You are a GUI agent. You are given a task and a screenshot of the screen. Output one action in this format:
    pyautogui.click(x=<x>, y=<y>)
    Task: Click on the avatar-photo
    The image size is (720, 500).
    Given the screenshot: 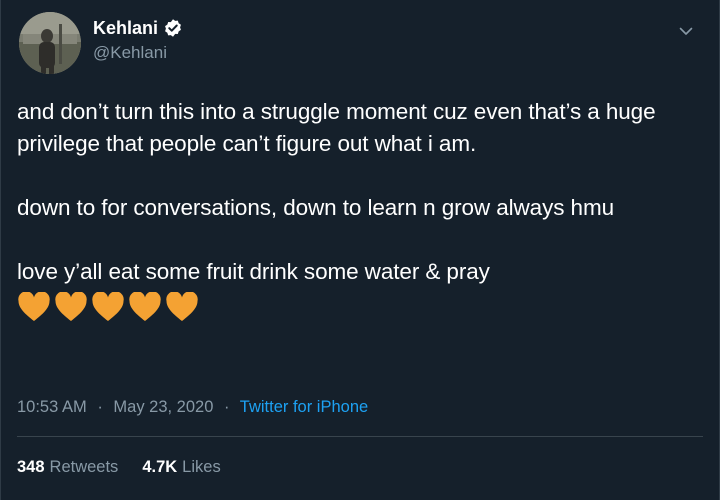 What is the action you would take?
    pyautogui.click(x=50, y=43)
    